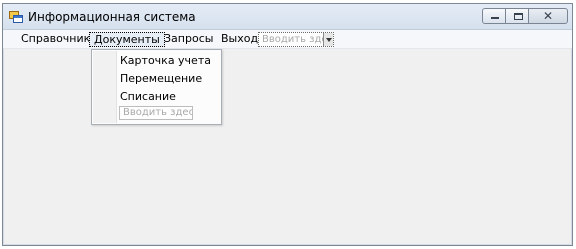 This screenshot has width=576, height=249. I want to click on minimize-icon, so click(495, 18).